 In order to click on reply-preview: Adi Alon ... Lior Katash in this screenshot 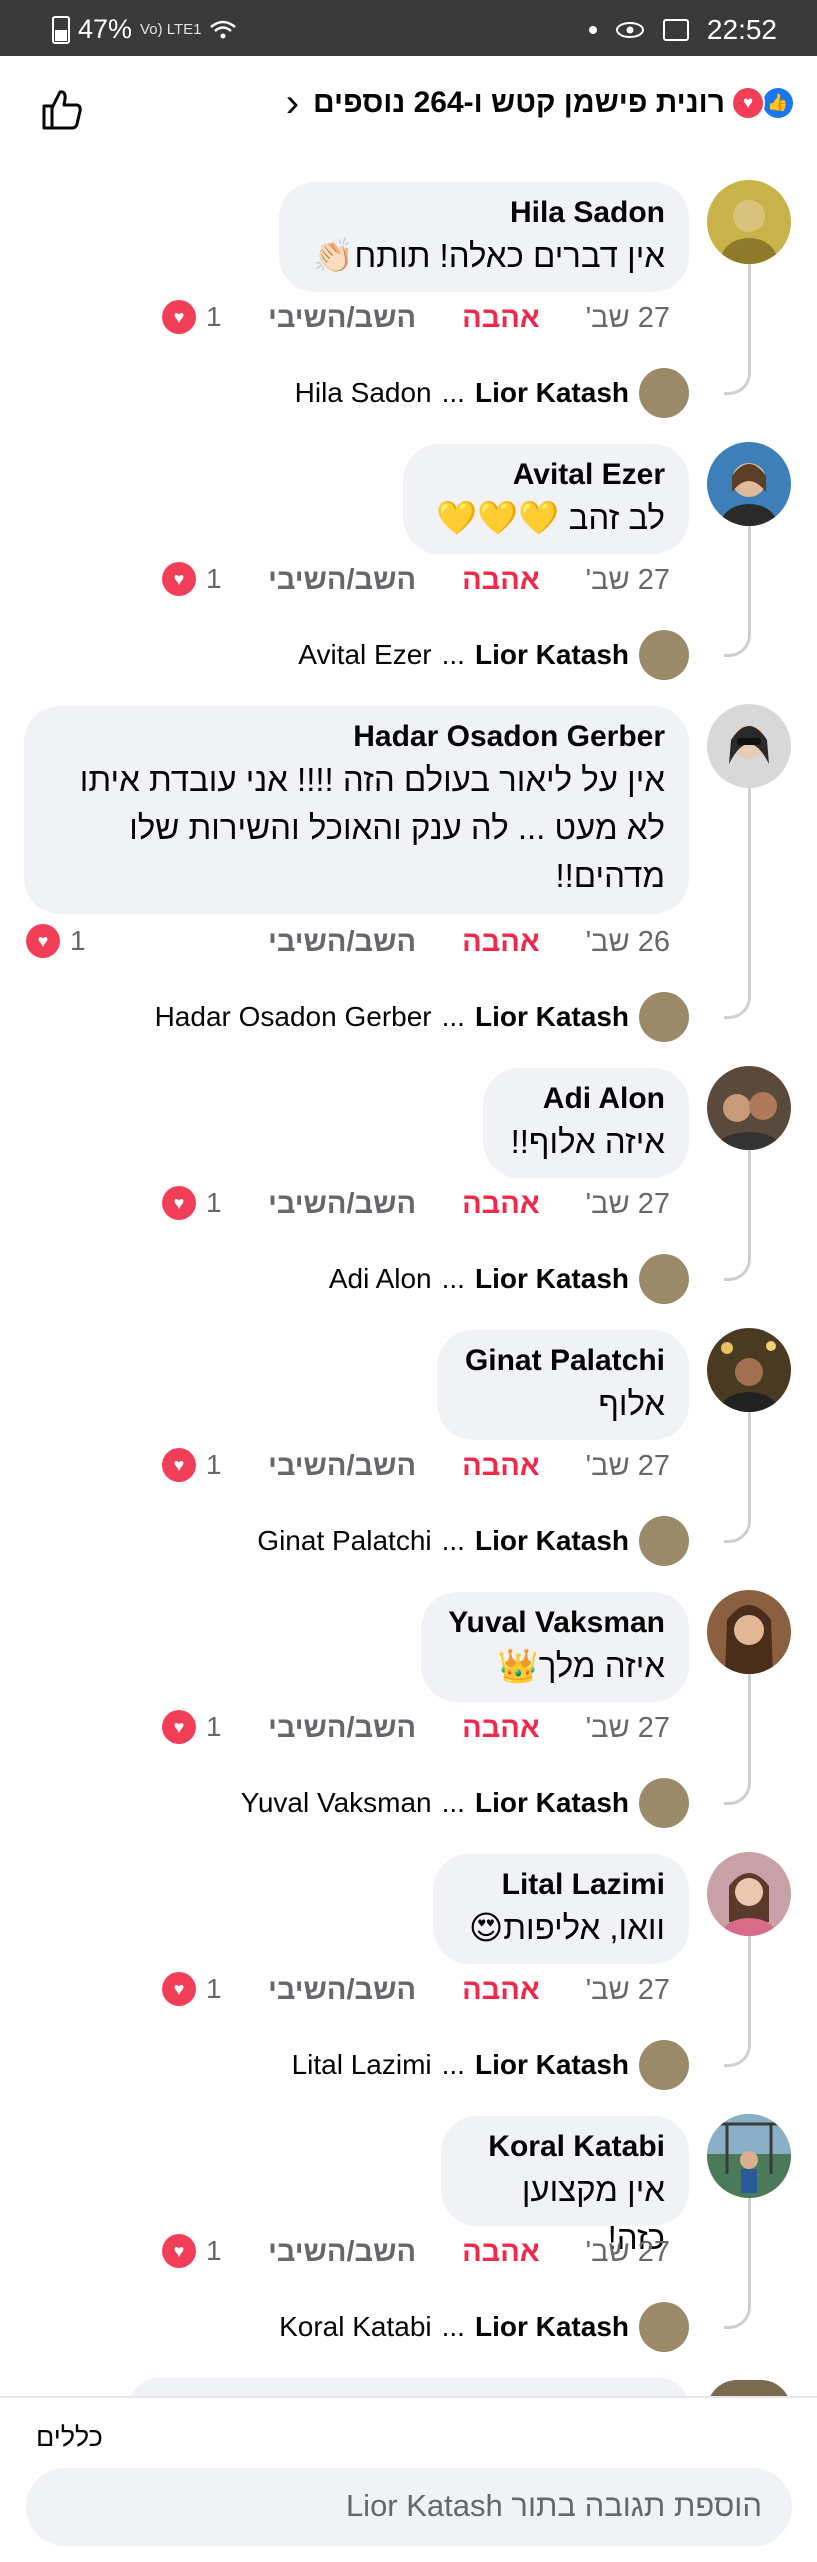, I will do `click(509, 1279)`.